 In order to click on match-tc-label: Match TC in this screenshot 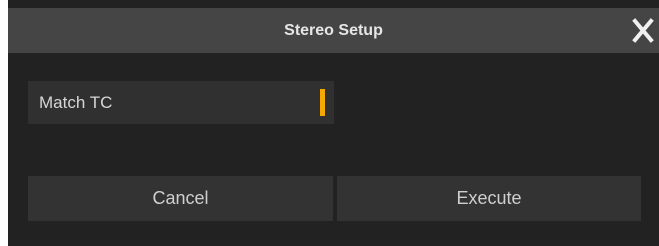, I will do `click(76, 102)`.